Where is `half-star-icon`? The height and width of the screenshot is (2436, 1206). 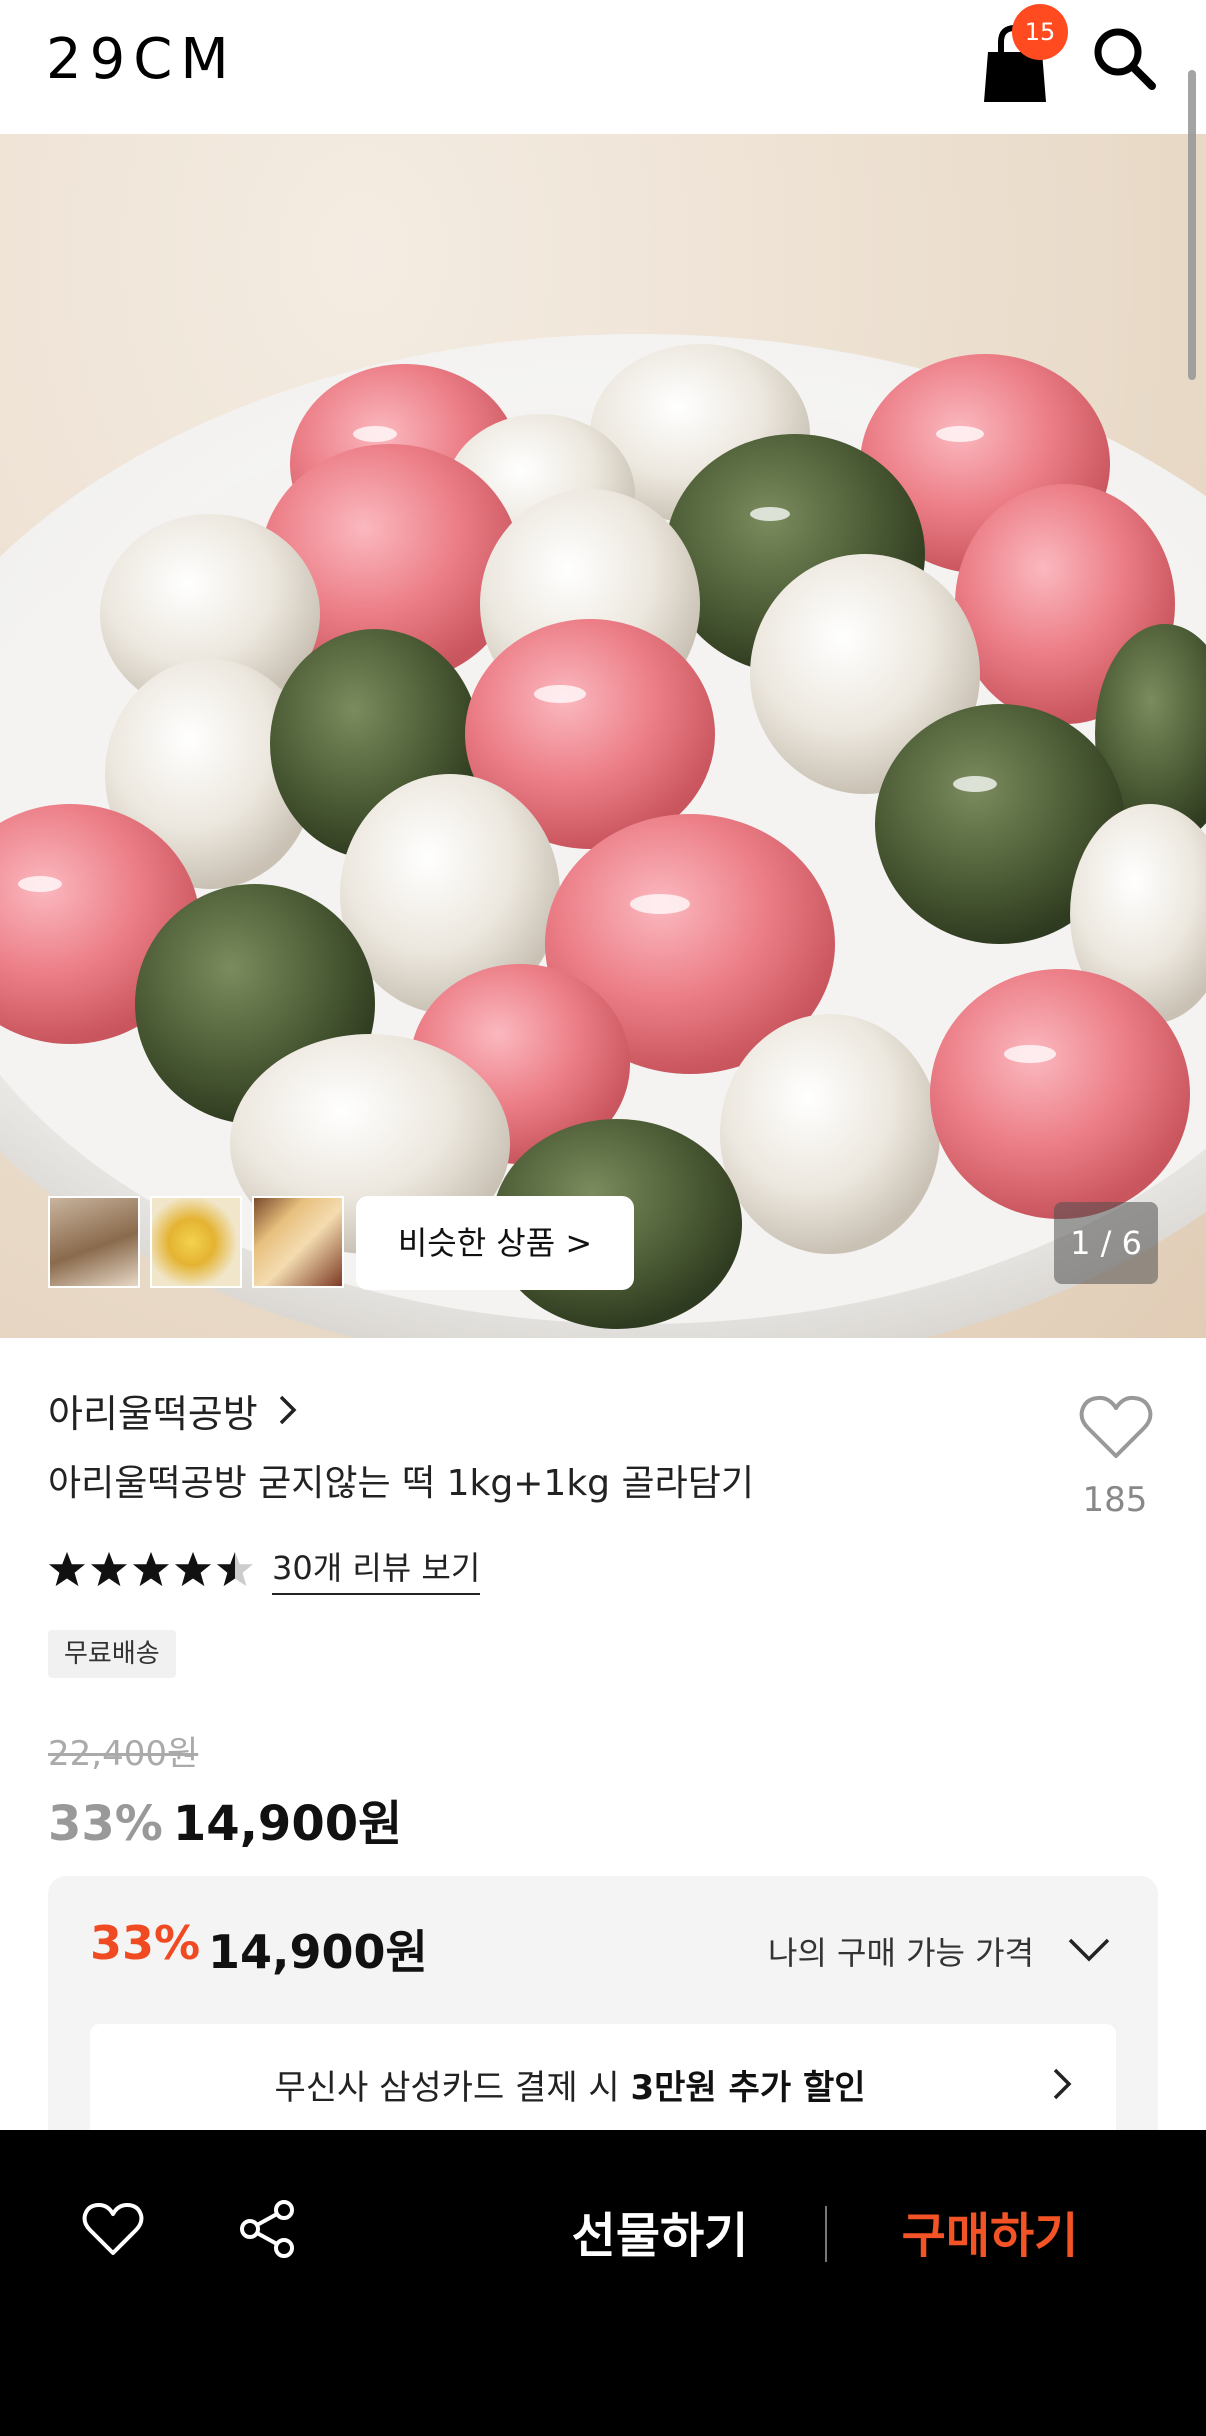 half-star-icon is located at coordinates (235, 1569).